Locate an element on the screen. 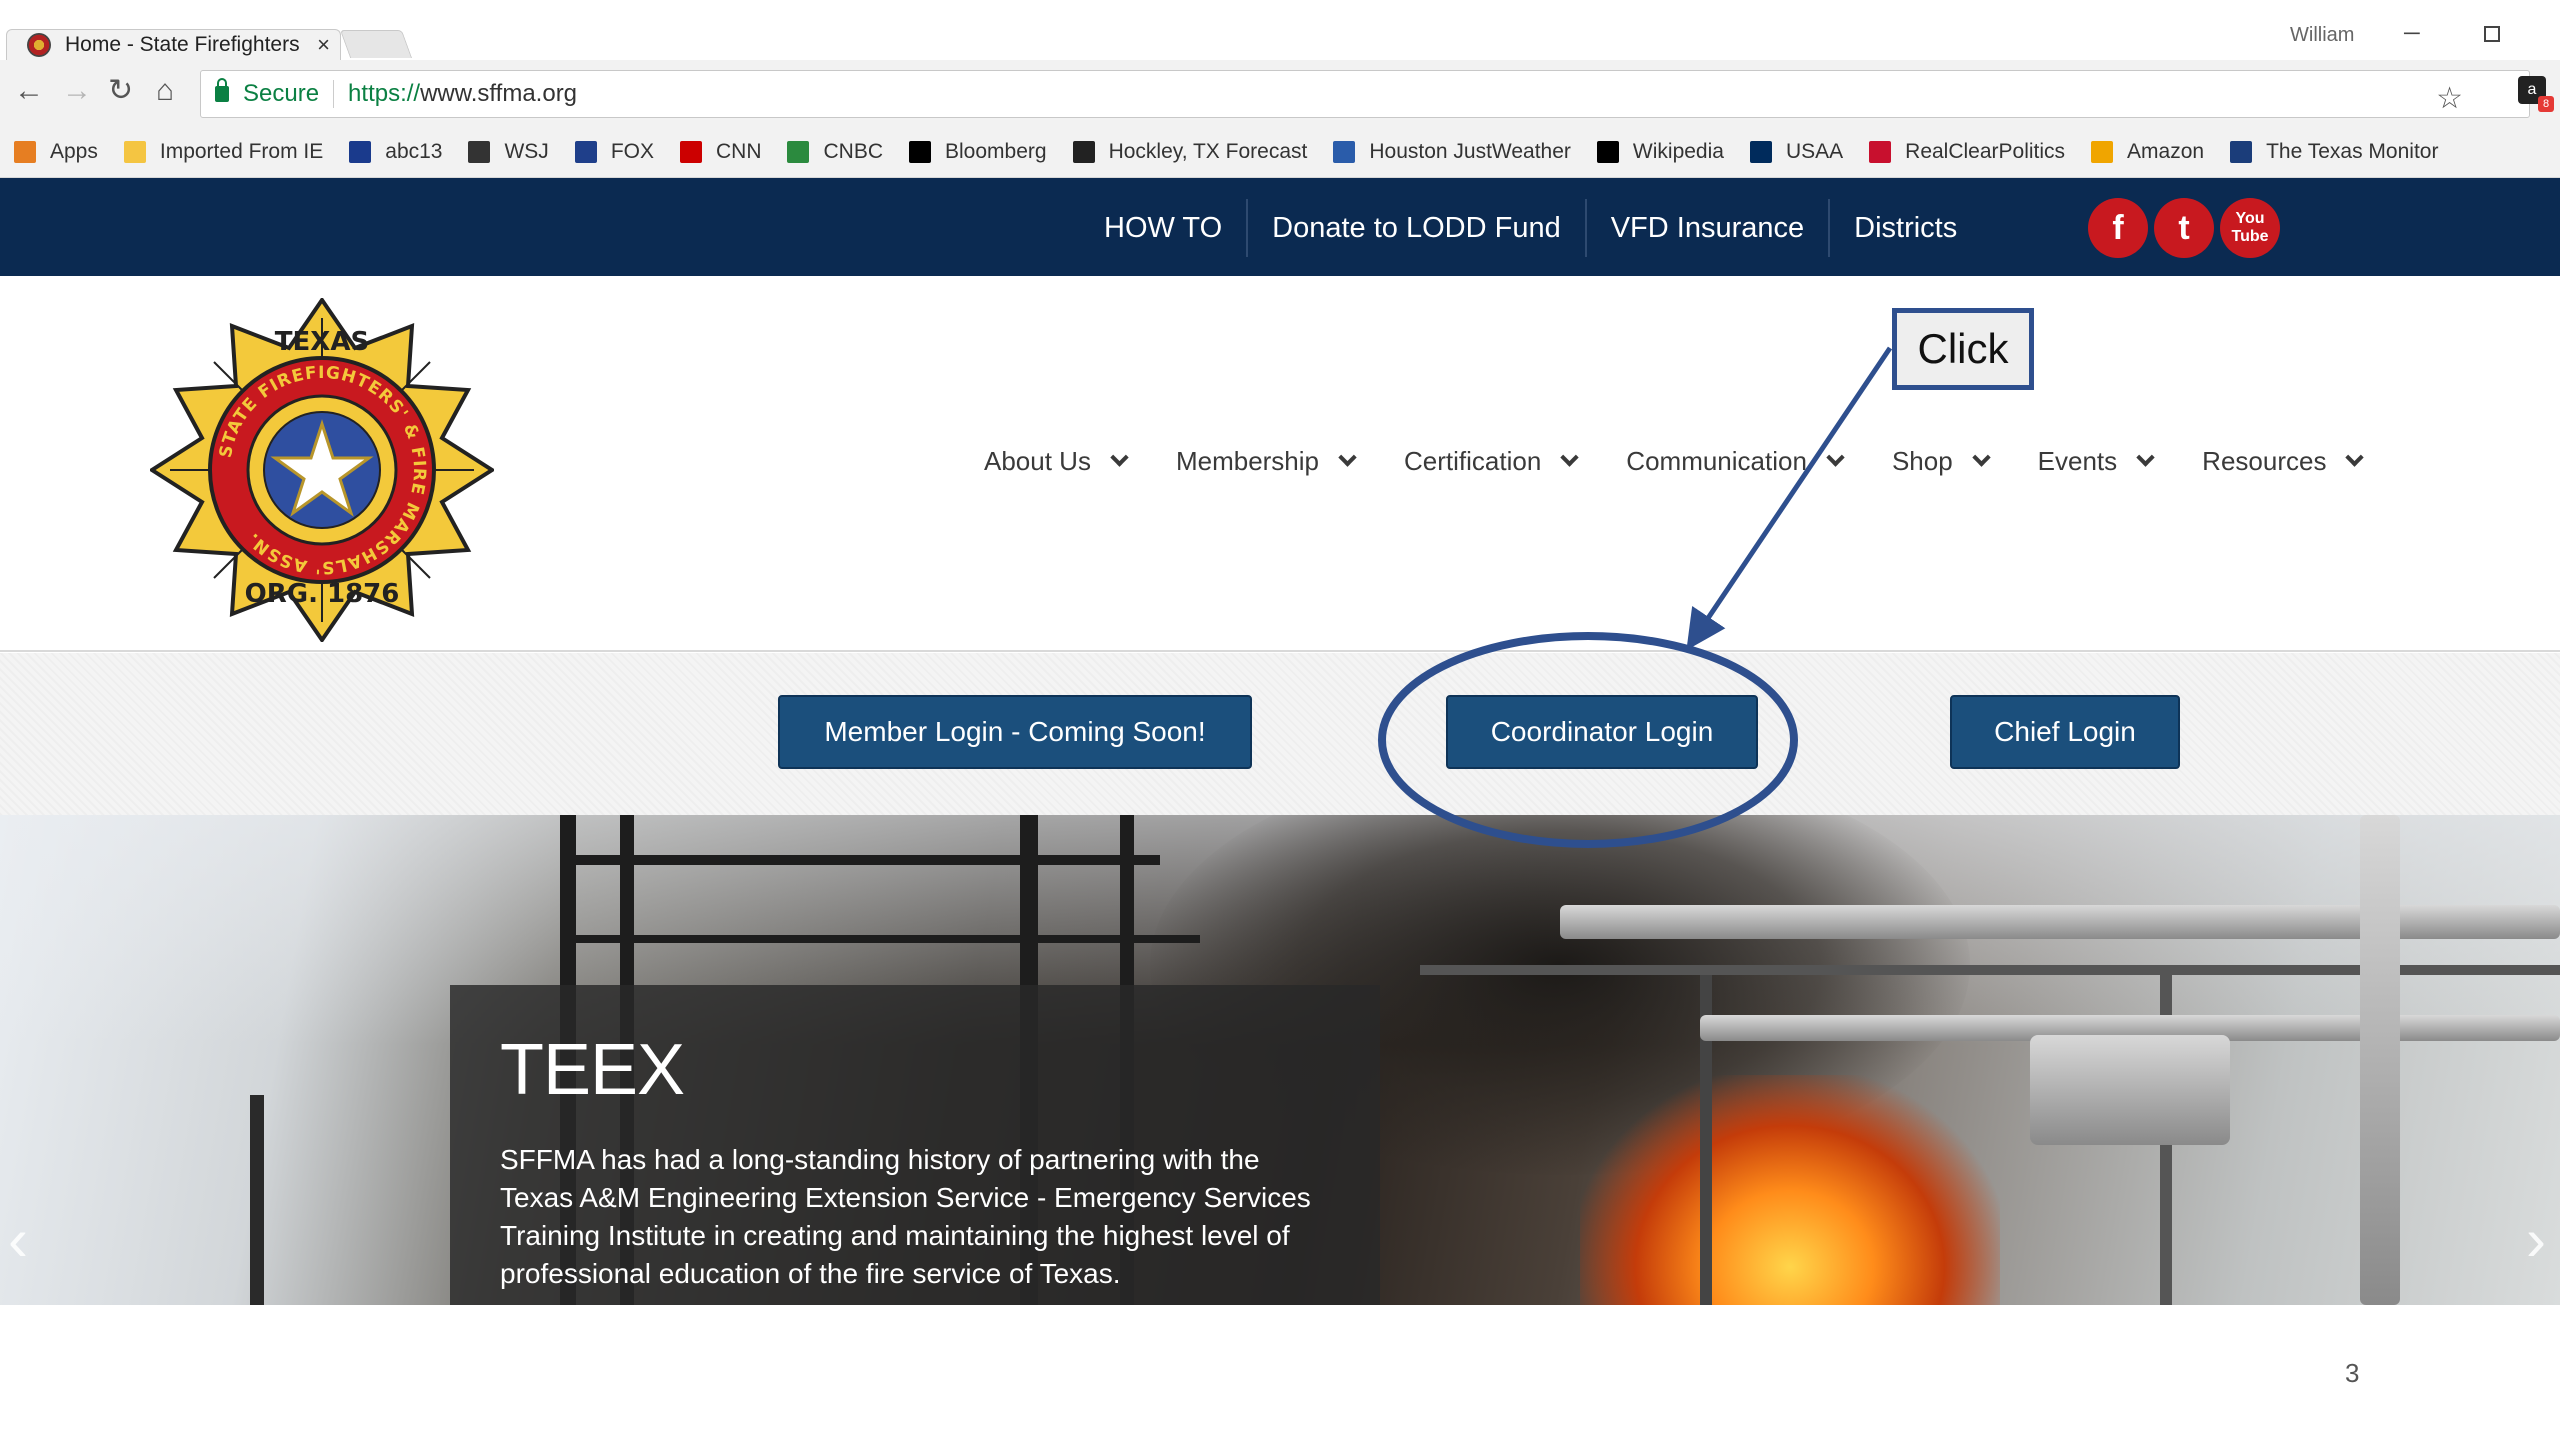 This screenshot has height=1440, width=2560. main-nav-item: Resources is located at coordinates (2283, 461).